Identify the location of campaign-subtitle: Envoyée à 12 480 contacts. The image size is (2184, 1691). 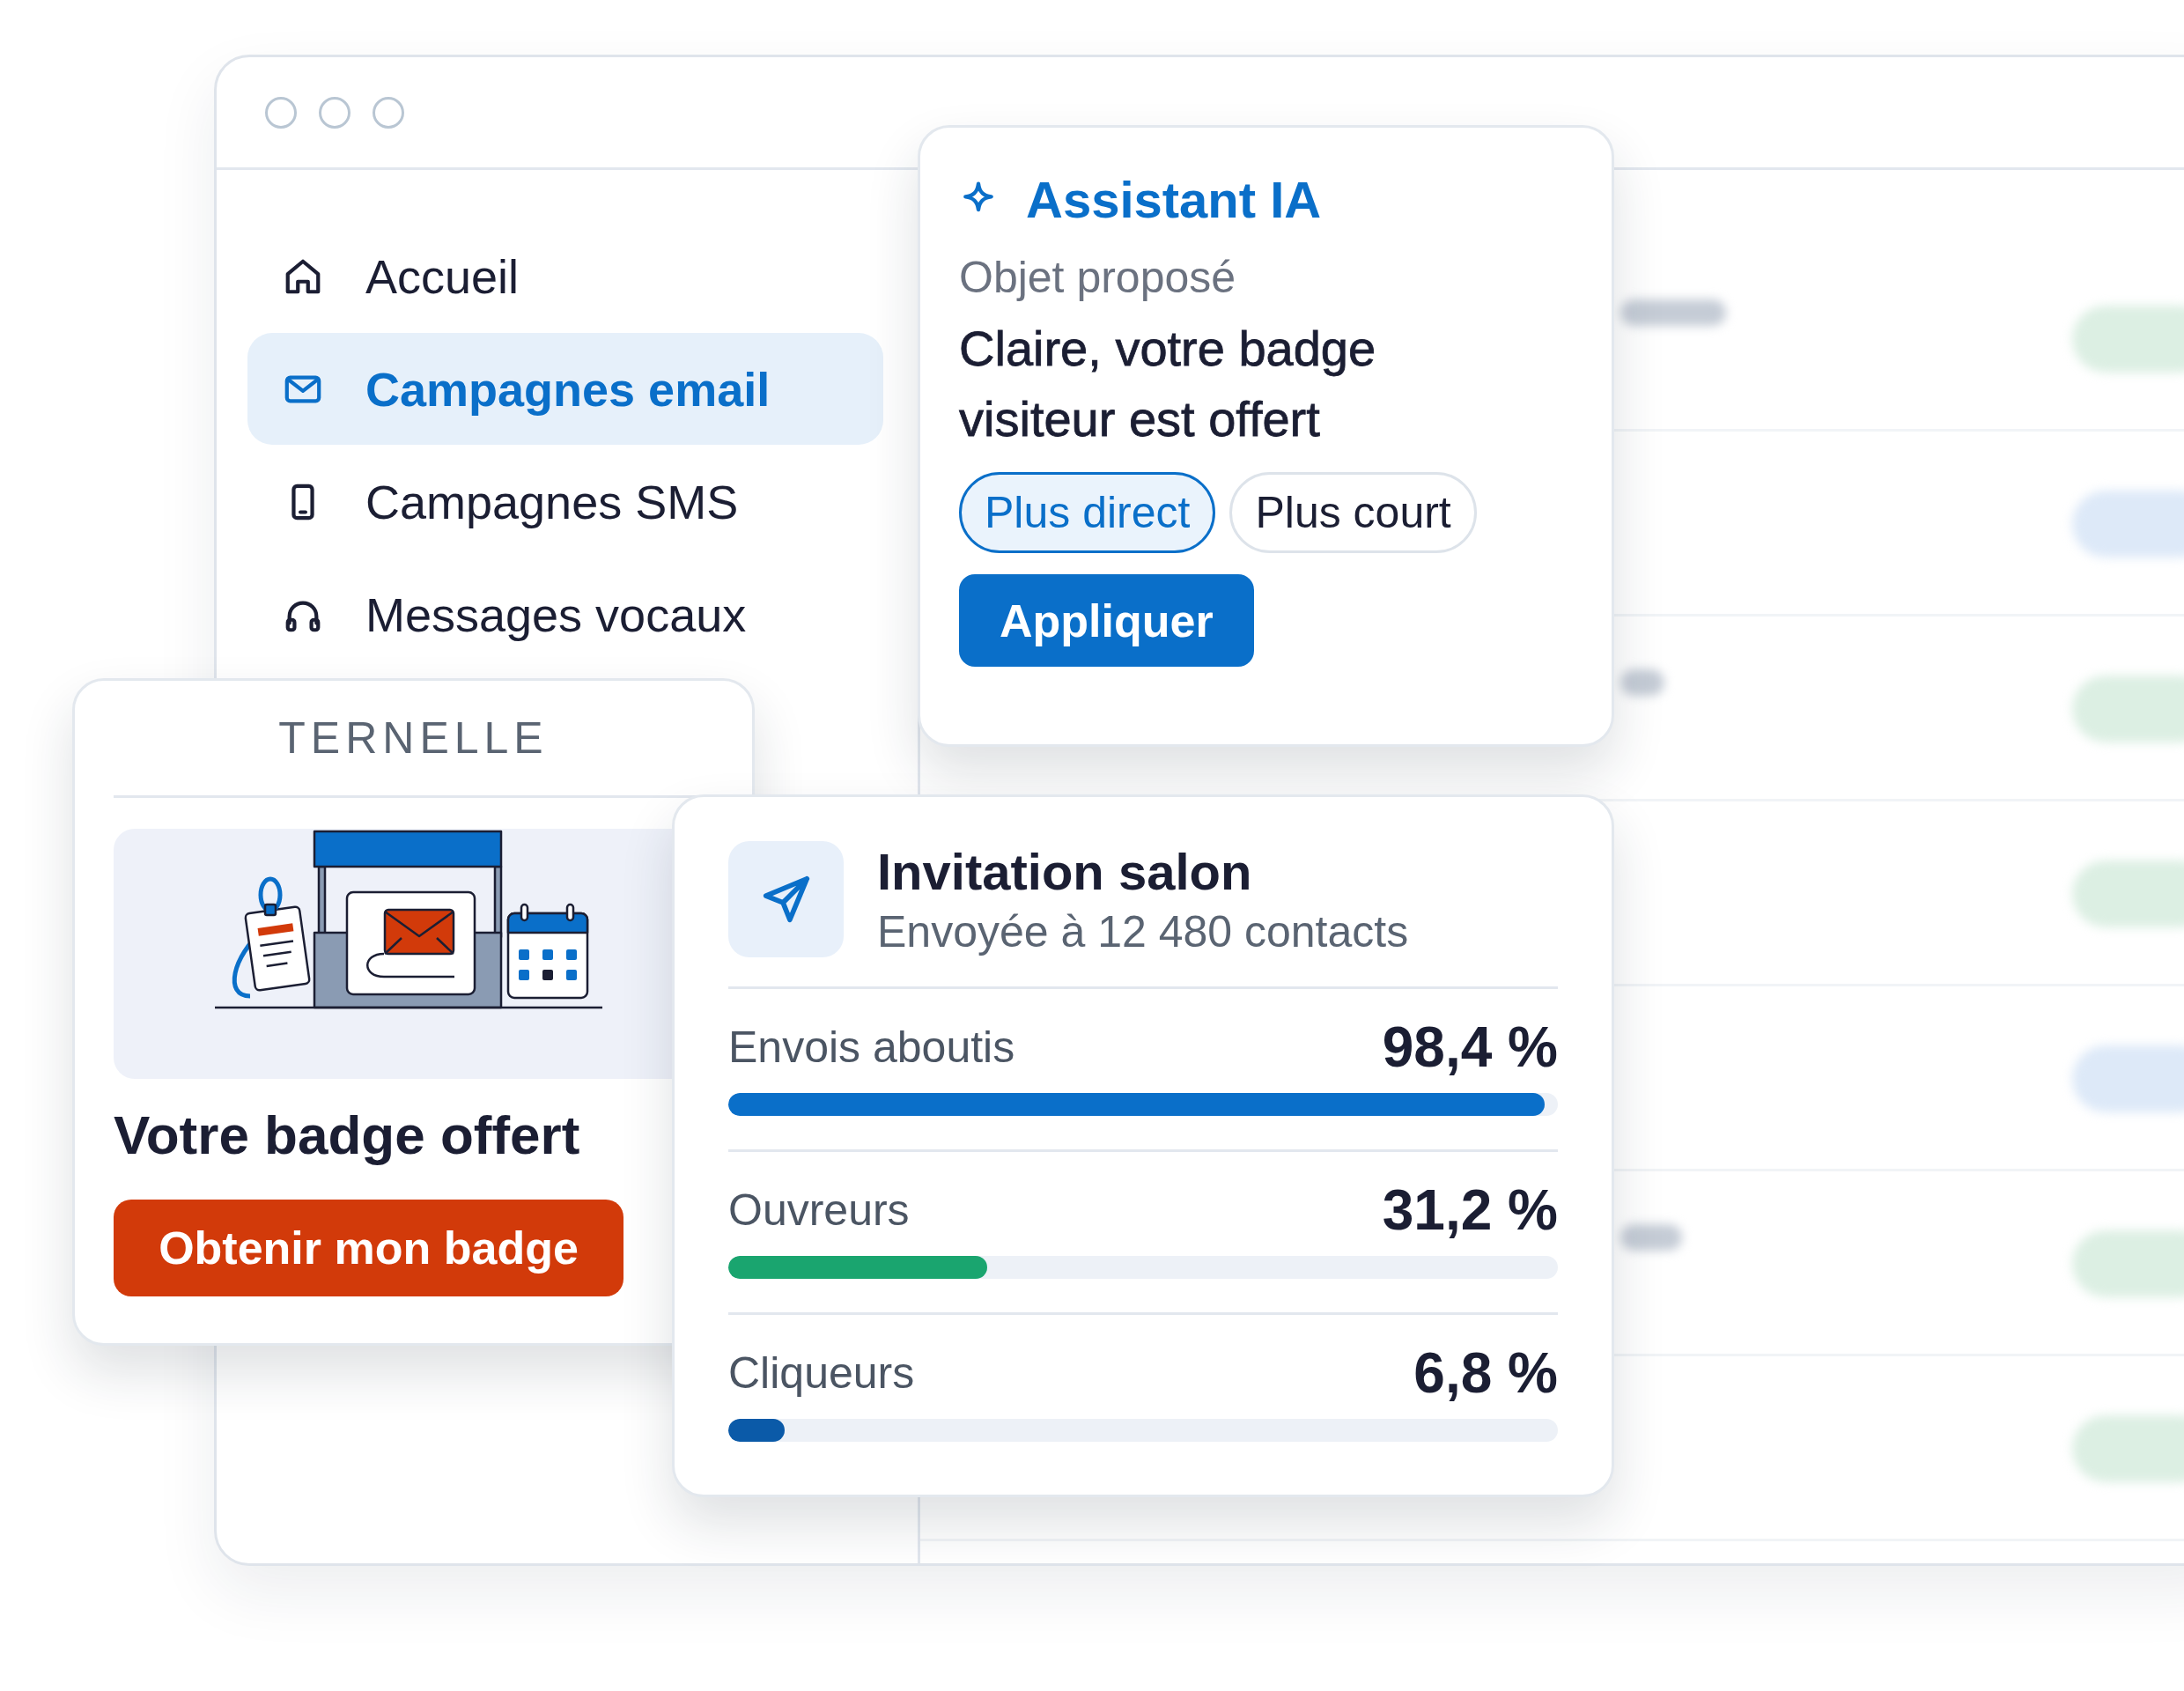
(1143, 931).